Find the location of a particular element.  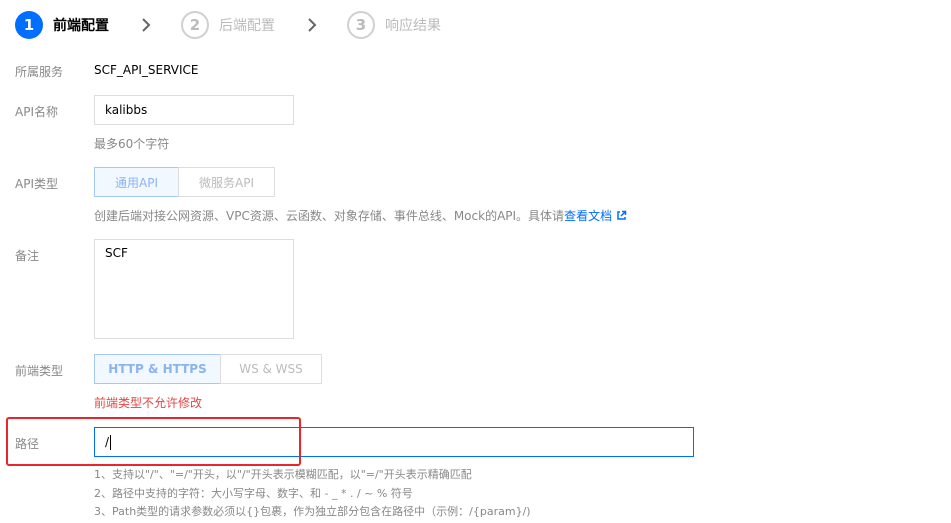

api-type-microservice-button: 微服务API is located at coordinates (226, 182).